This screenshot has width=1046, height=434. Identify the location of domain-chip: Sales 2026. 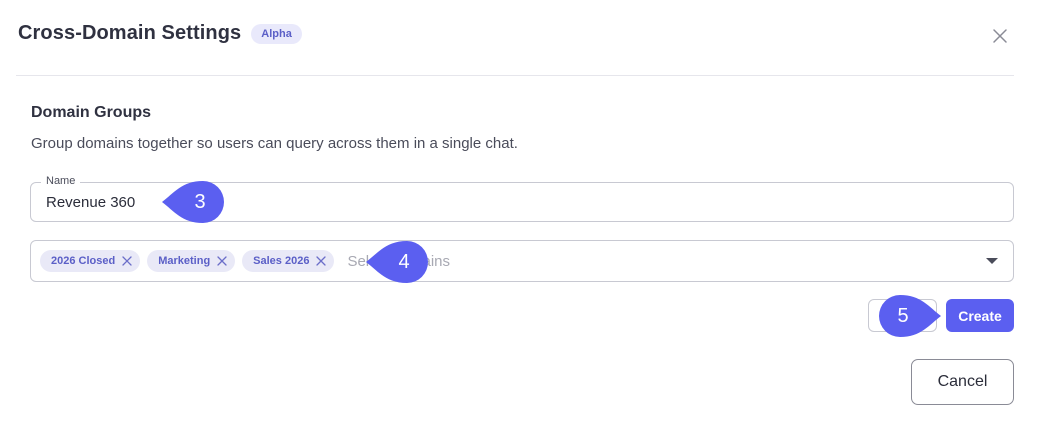
(288, 261).